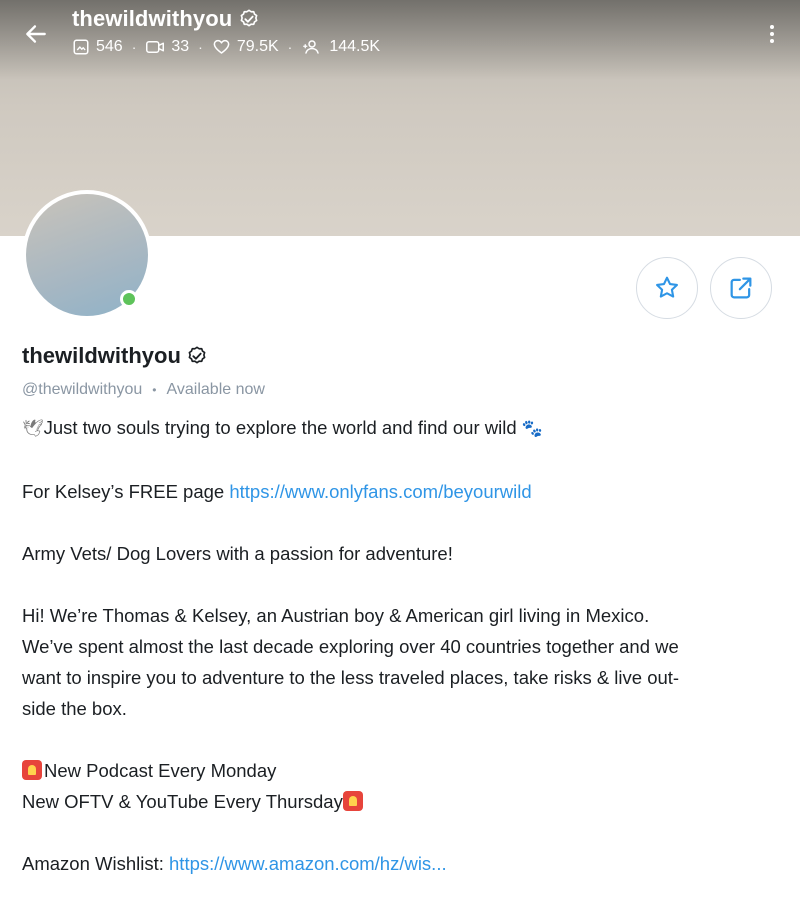 This screenshot has width=800, height=901. Describe the element at coordinates (129, 299) in the screenshot. I see `online-status-indicator` at that location.